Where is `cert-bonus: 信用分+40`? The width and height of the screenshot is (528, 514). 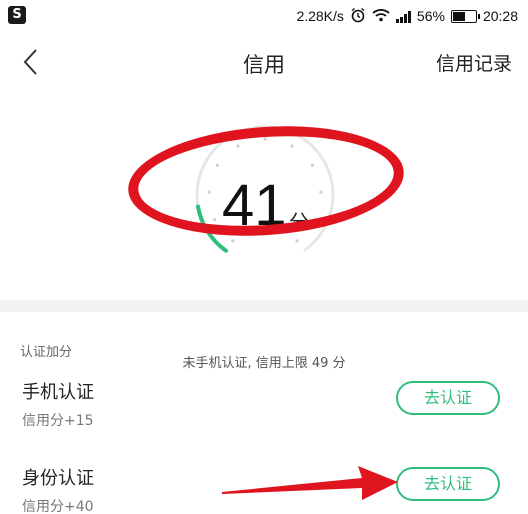
cert-bonus: 信用分+40 is located at coordinates (58, 506).